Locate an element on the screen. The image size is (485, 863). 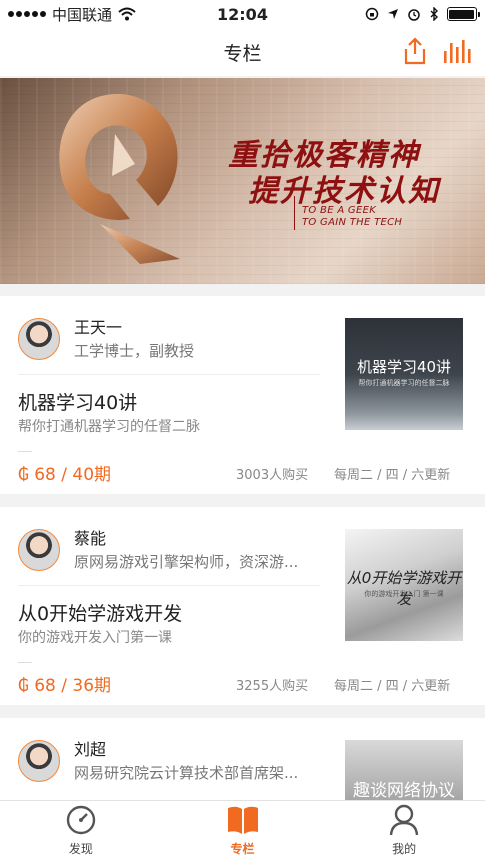
nav-bar: 专栏 is located at coordinates (242, 52).